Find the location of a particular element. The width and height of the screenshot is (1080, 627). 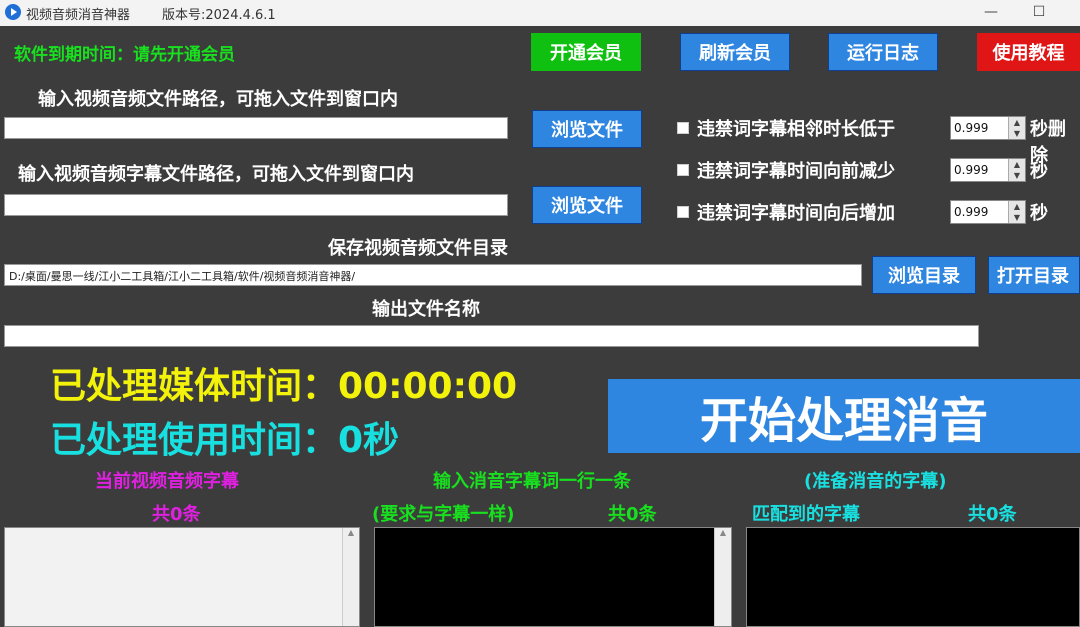

browse-subtitle-button: 浏览文件 is located at coordinates (587, 205).